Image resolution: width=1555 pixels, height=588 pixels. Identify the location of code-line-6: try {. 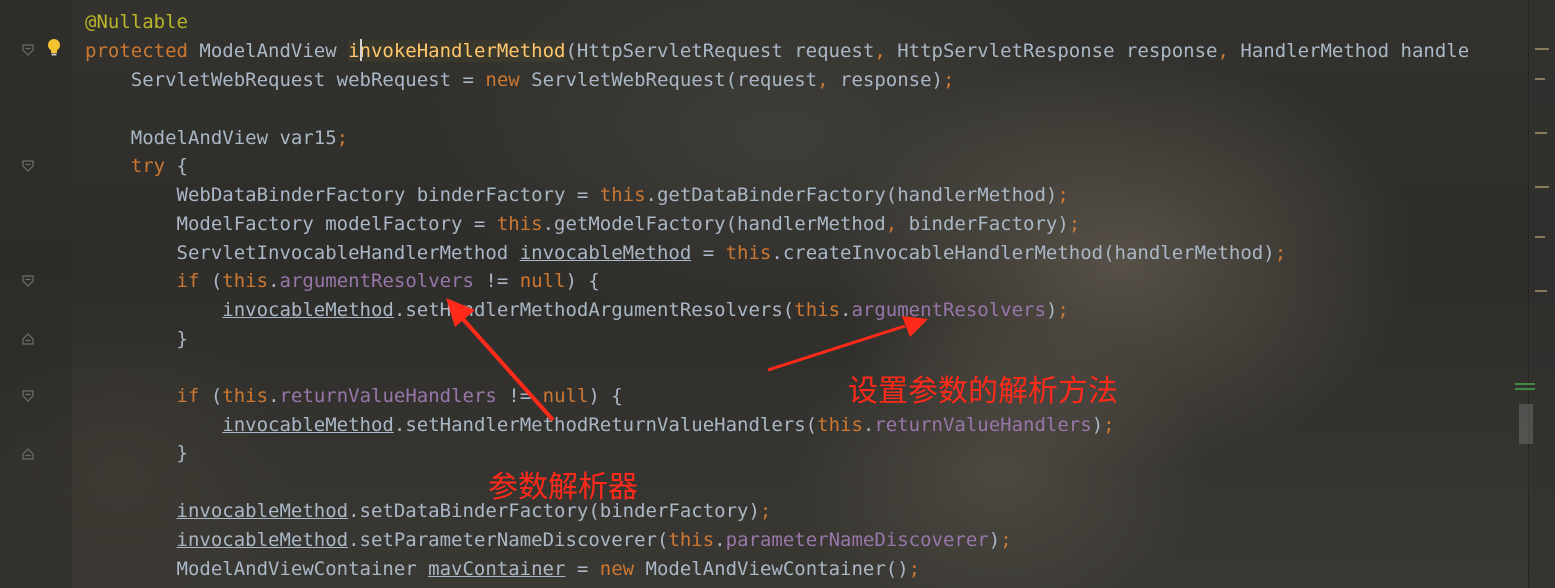
(136, 166).